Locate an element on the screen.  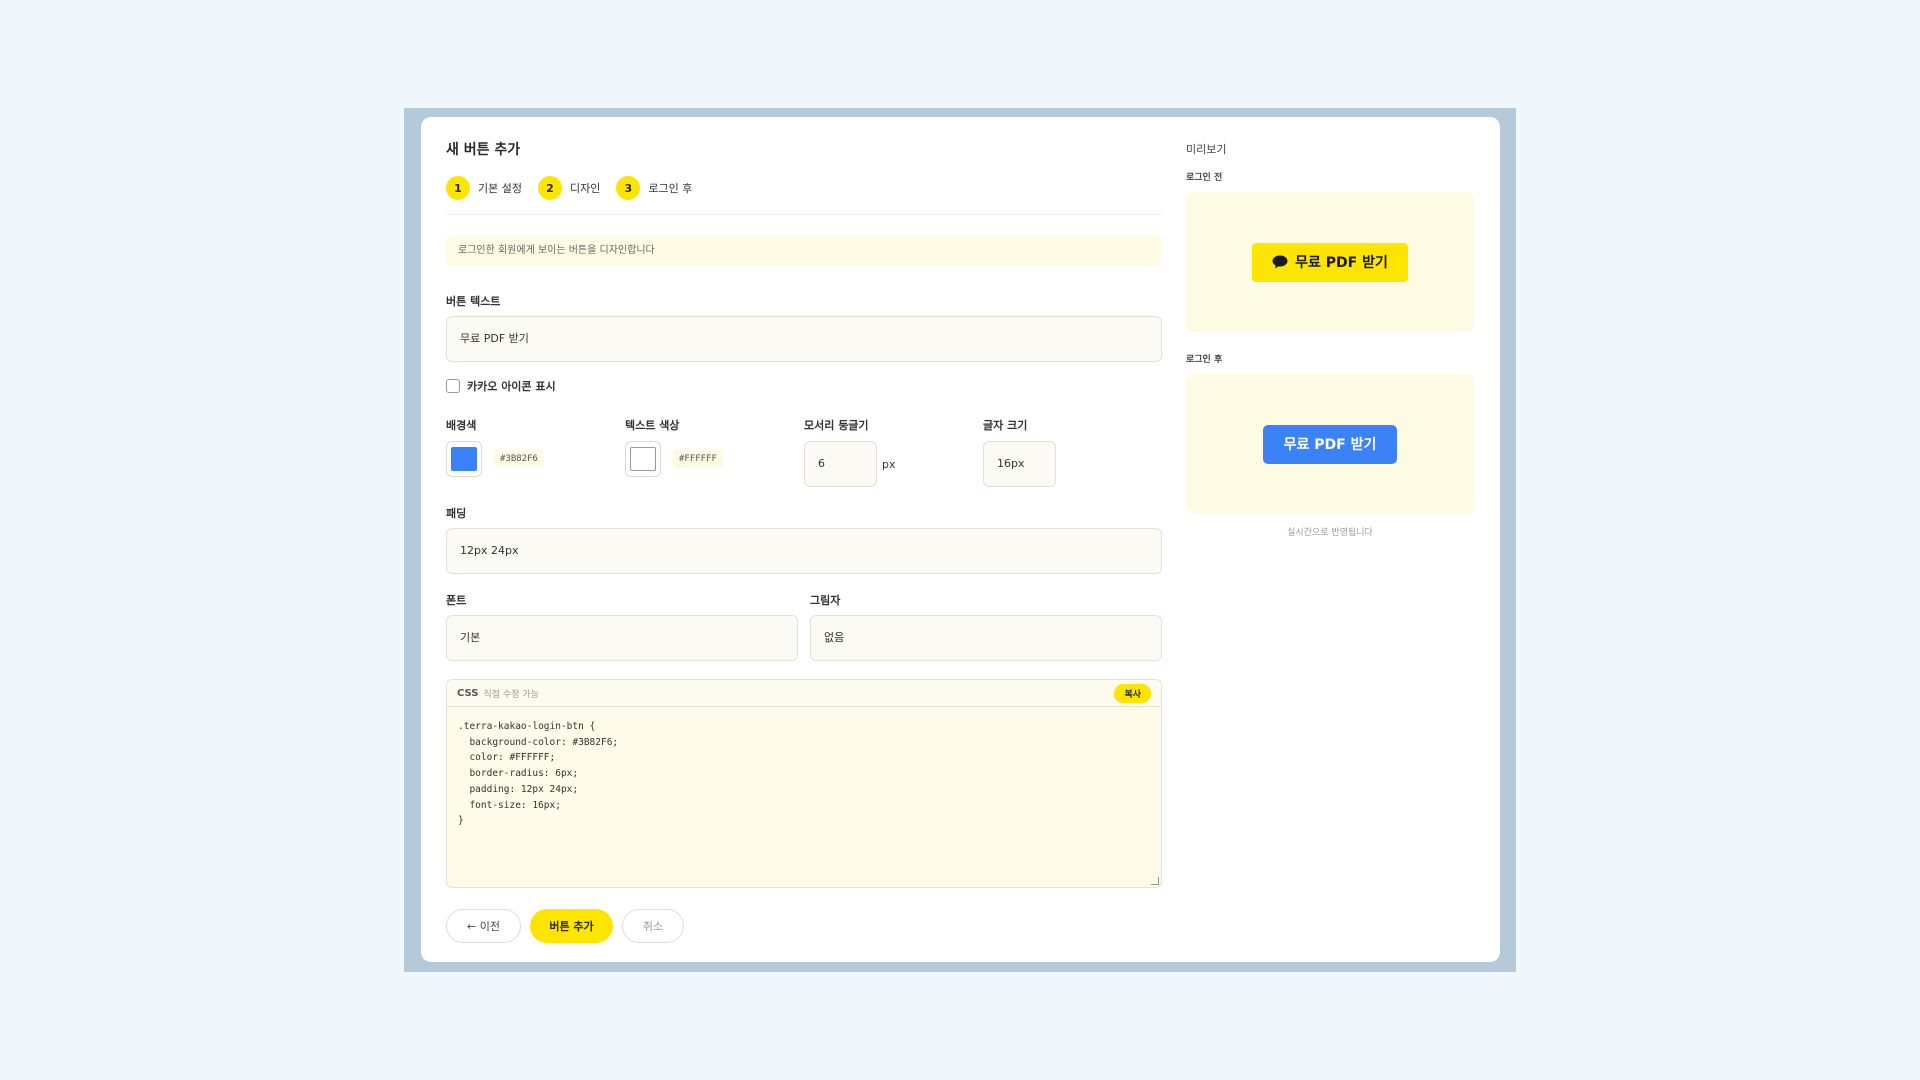
font-size-input: 16px is located at coordinates (1019, 464).